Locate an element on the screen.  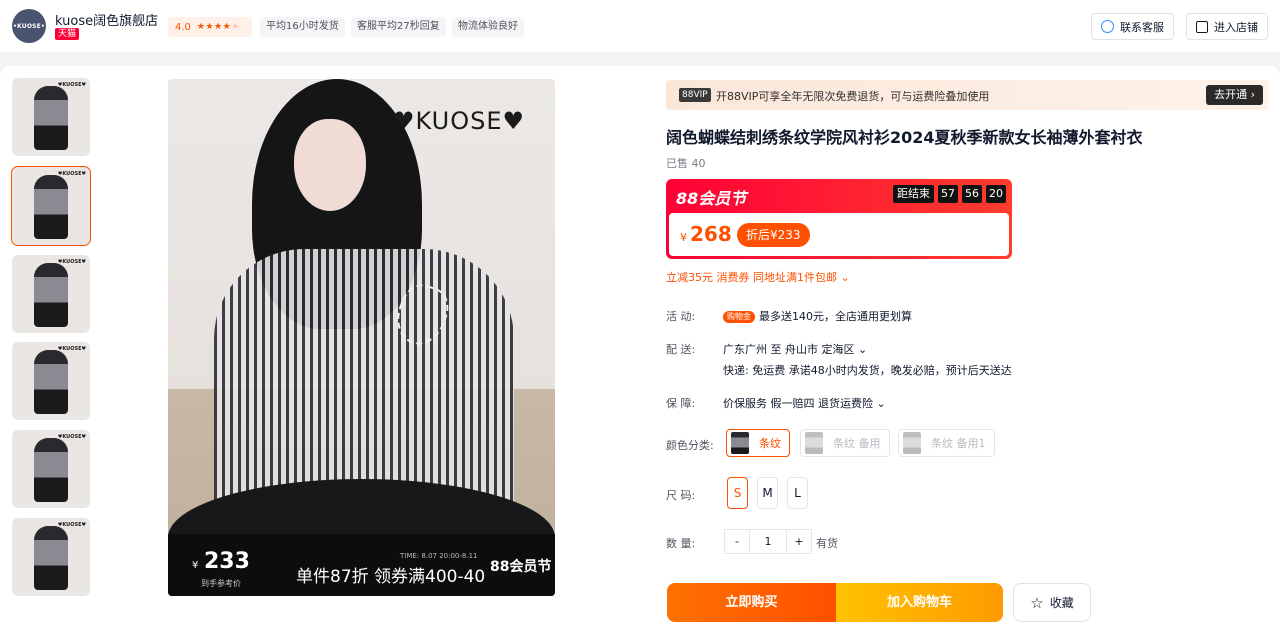
sold-count: 已售 40 is located at coordinates (686, 163).